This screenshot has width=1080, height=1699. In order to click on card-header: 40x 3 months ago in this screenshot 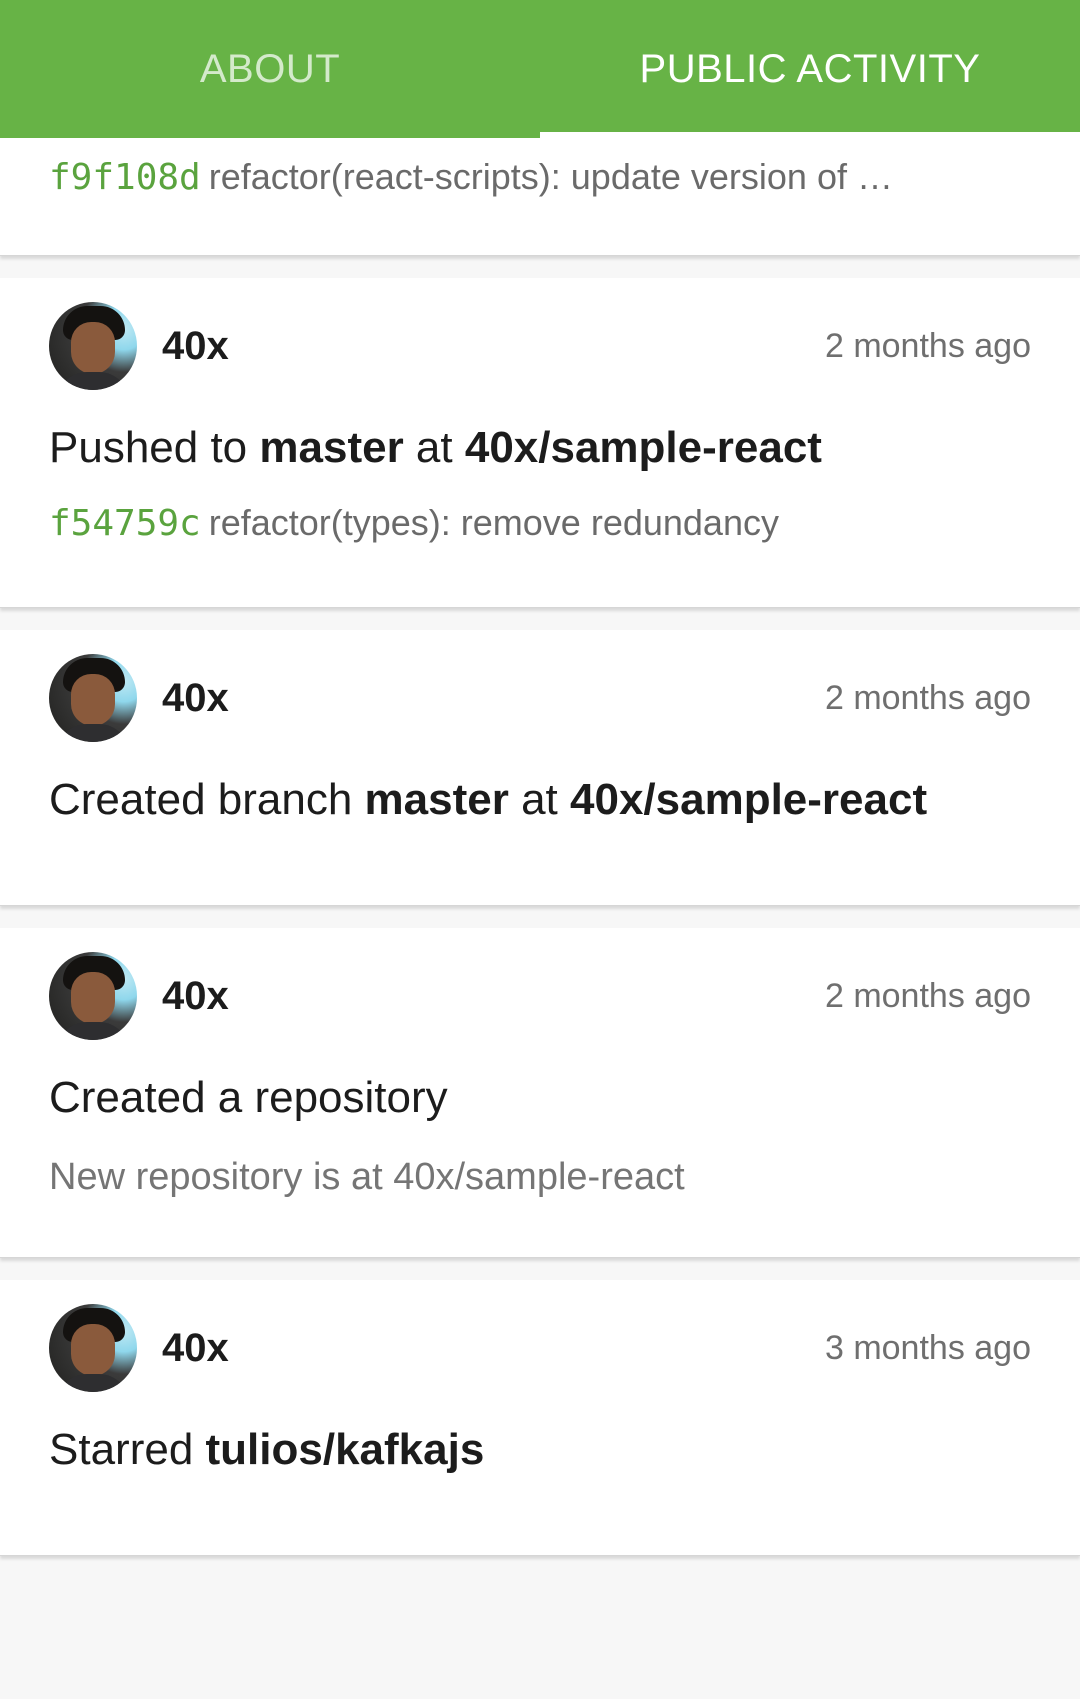, I will do `click(540, 1348)`.